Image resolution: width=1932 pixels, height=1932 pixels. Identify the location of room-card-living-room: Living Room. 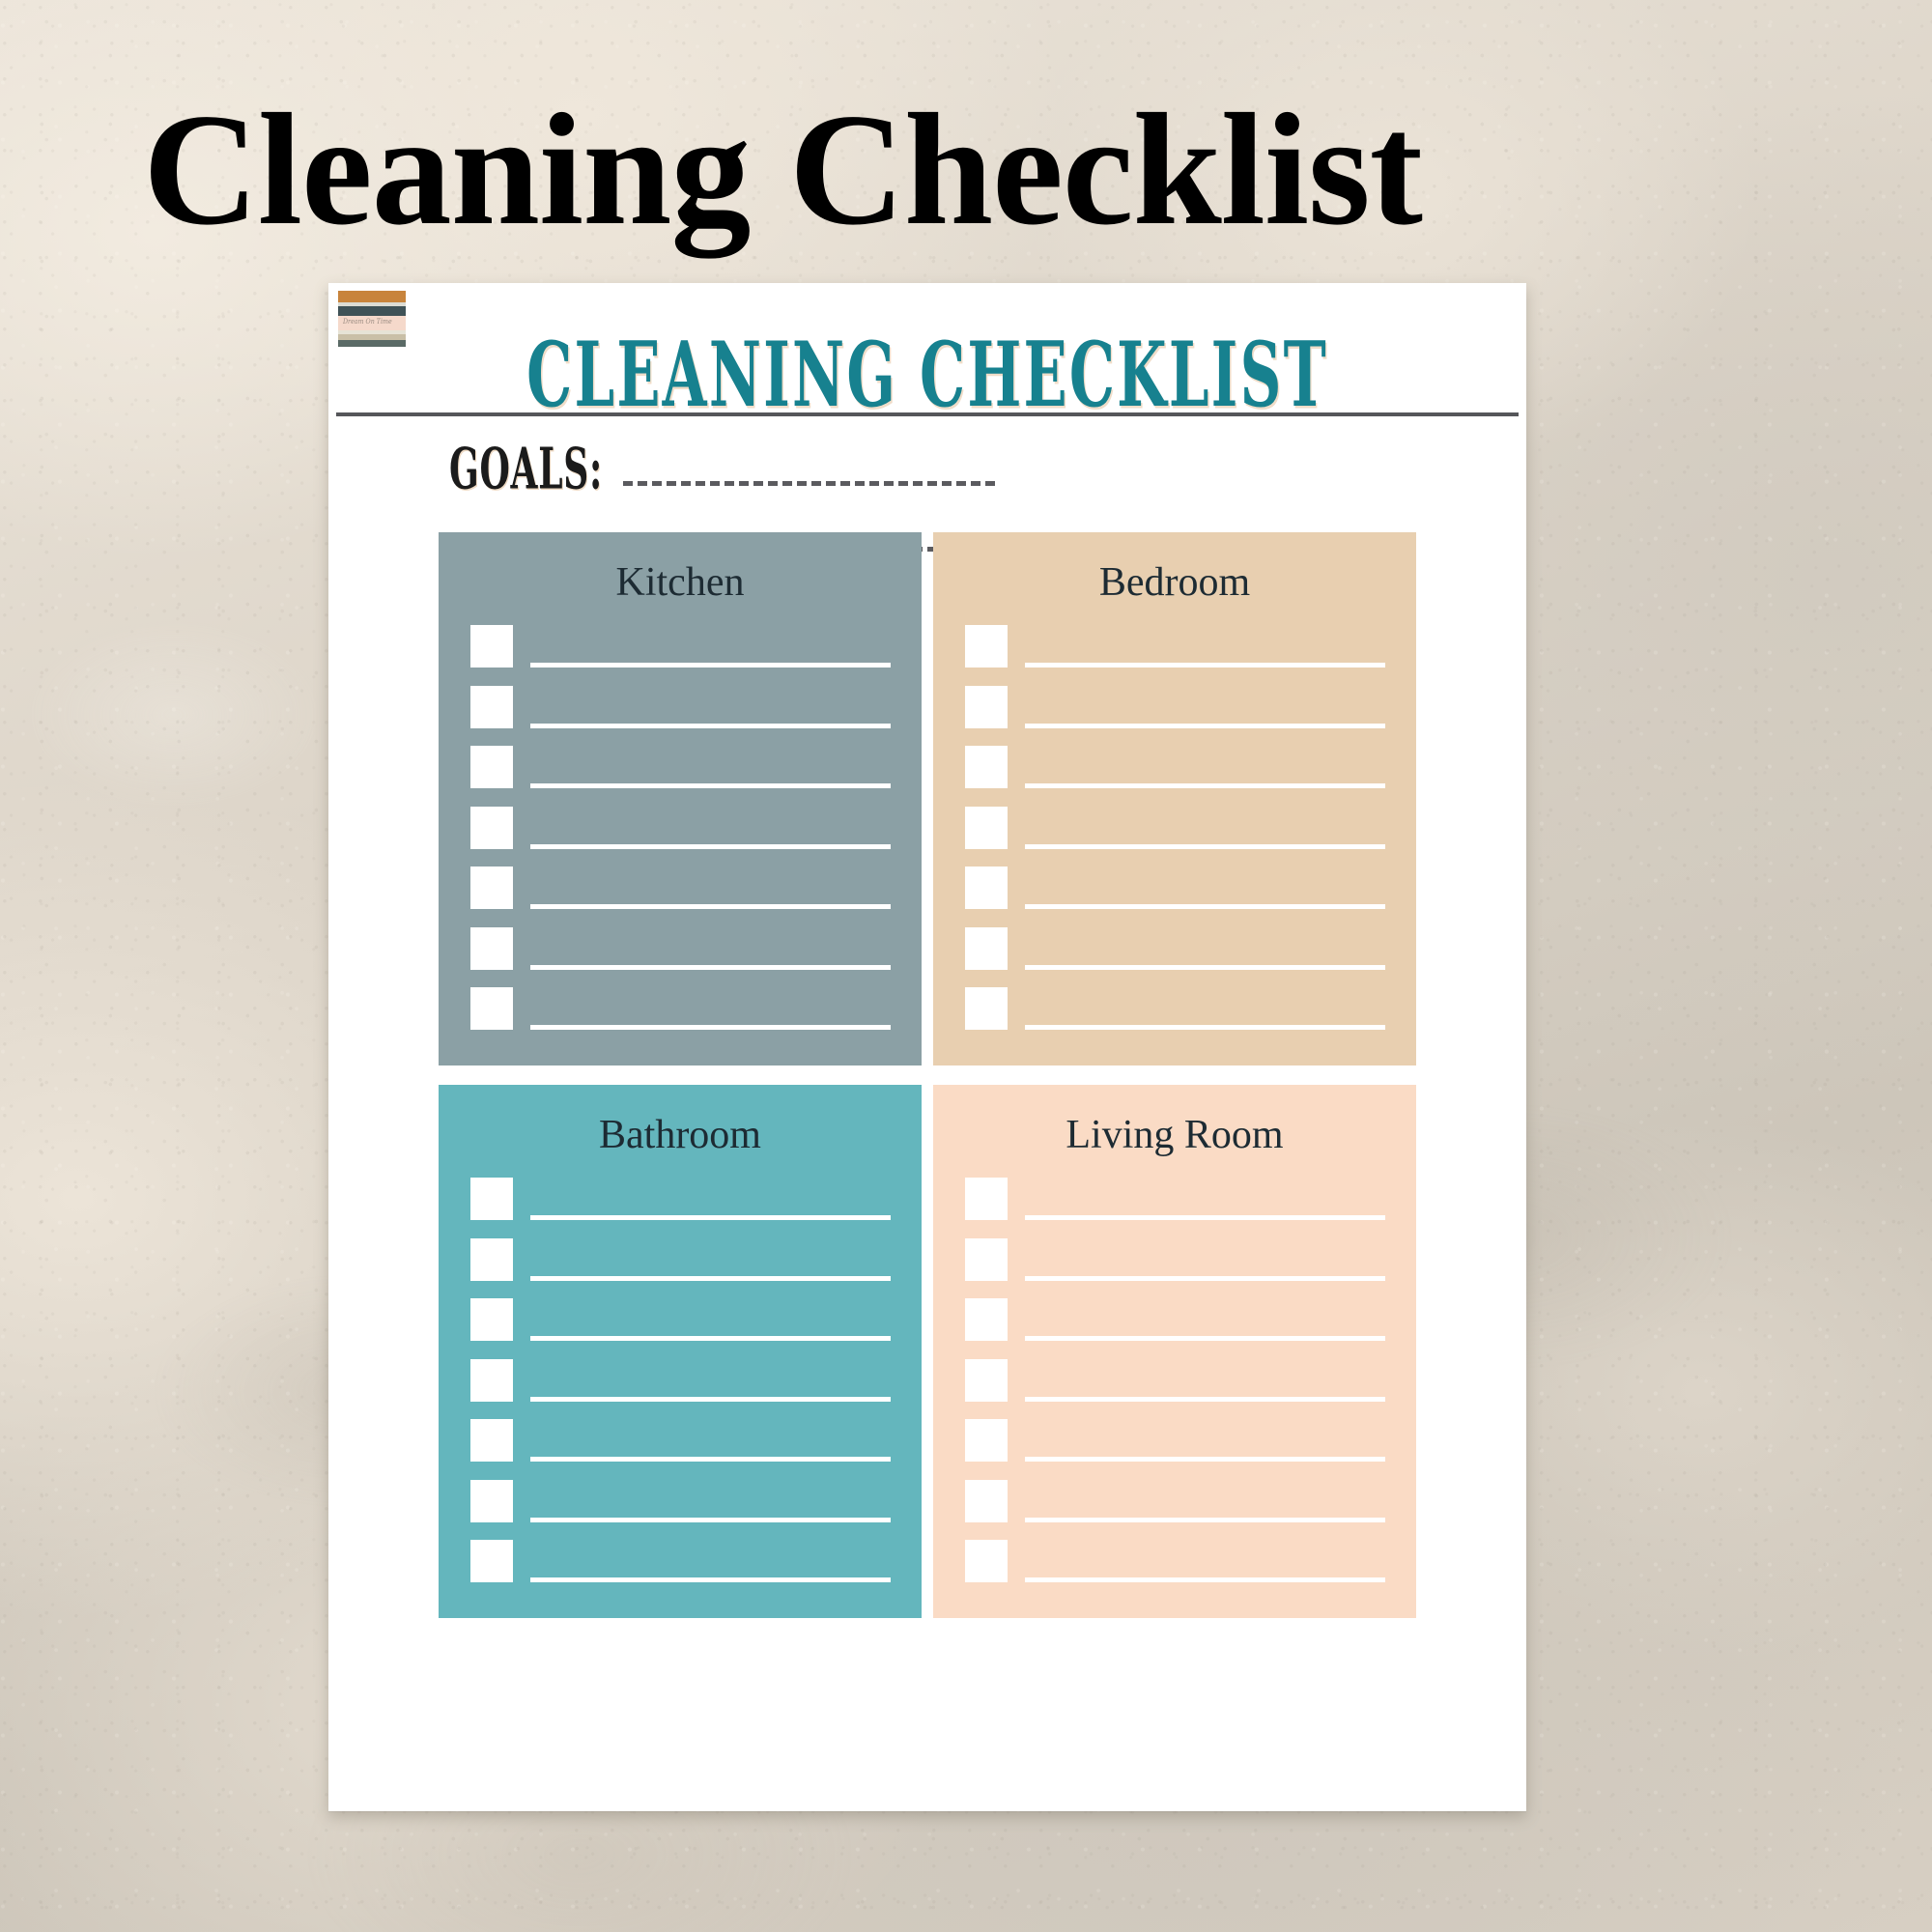
(1174, 1351).